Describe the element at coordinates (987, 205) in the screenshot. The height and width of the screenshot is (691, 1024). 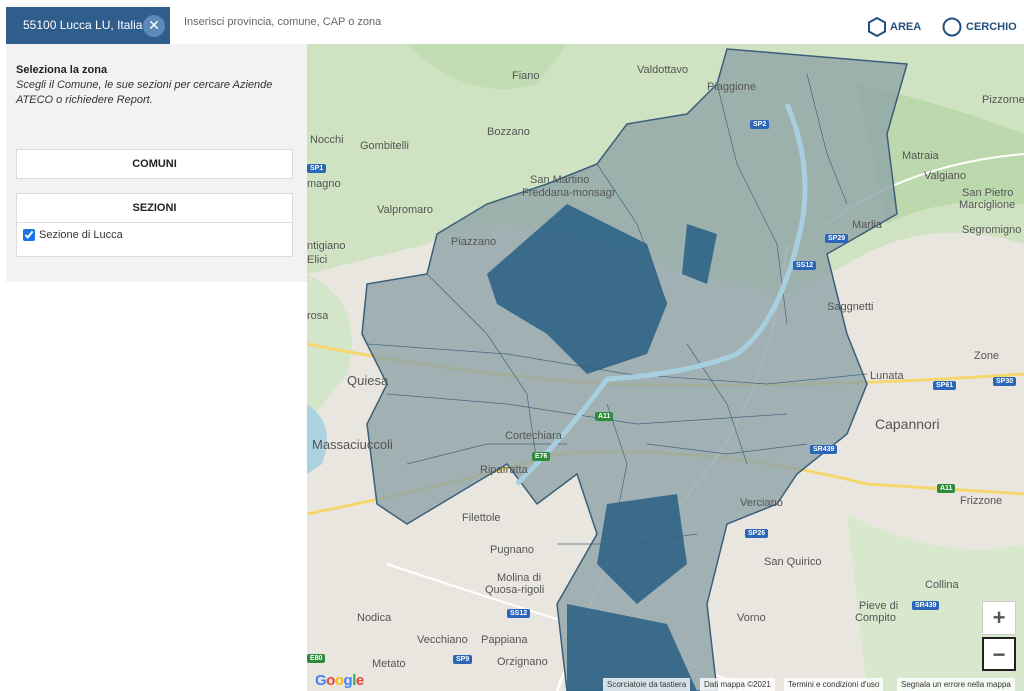
I see `place-label: Marciglione` at that location.